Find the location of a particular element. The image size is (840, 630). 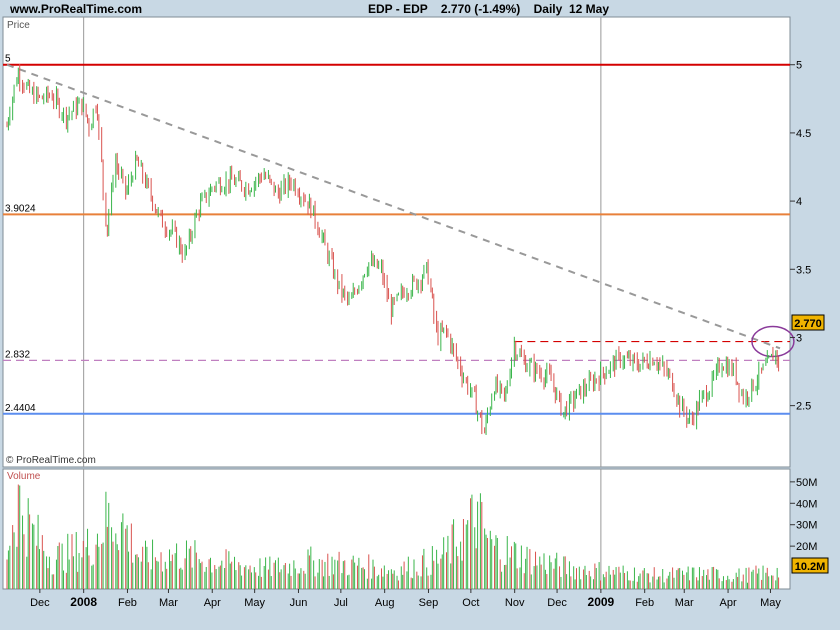

last-price-badge: 2.770 is located at coordinates (808, 322).